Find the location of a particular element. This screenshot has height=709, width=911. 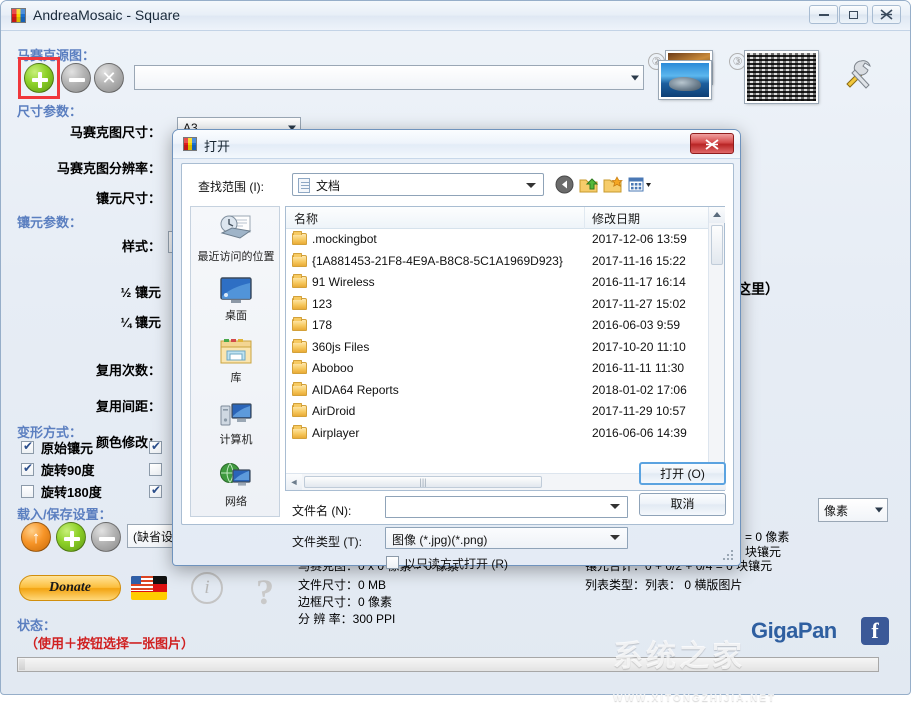

help-icon: ? is located at coordinates (265, 592).